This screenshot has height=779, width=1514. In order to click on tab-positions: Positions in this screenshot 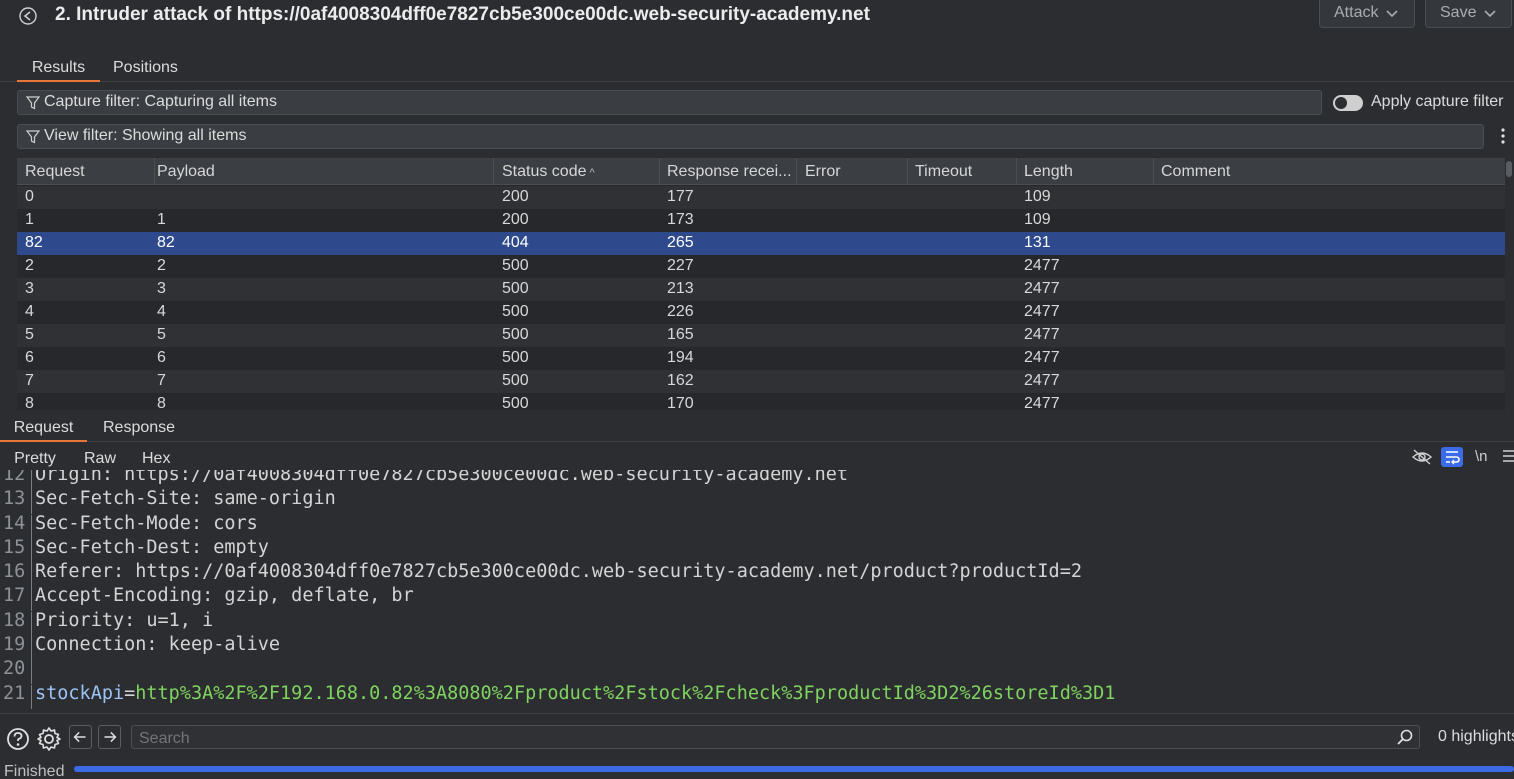, I will do `click(145, 69)`.